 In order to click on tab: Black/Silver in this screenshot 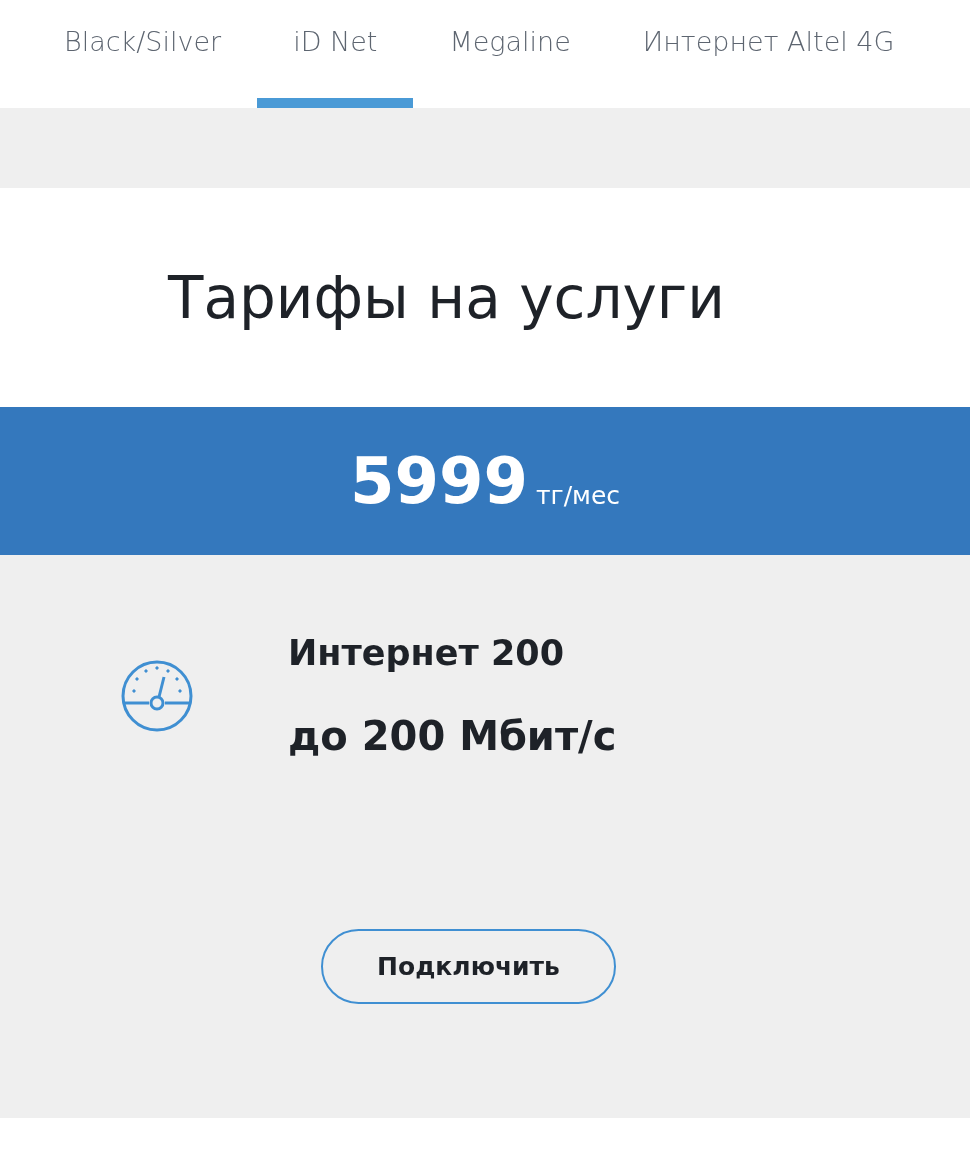, I will do `click(143, 54)`.